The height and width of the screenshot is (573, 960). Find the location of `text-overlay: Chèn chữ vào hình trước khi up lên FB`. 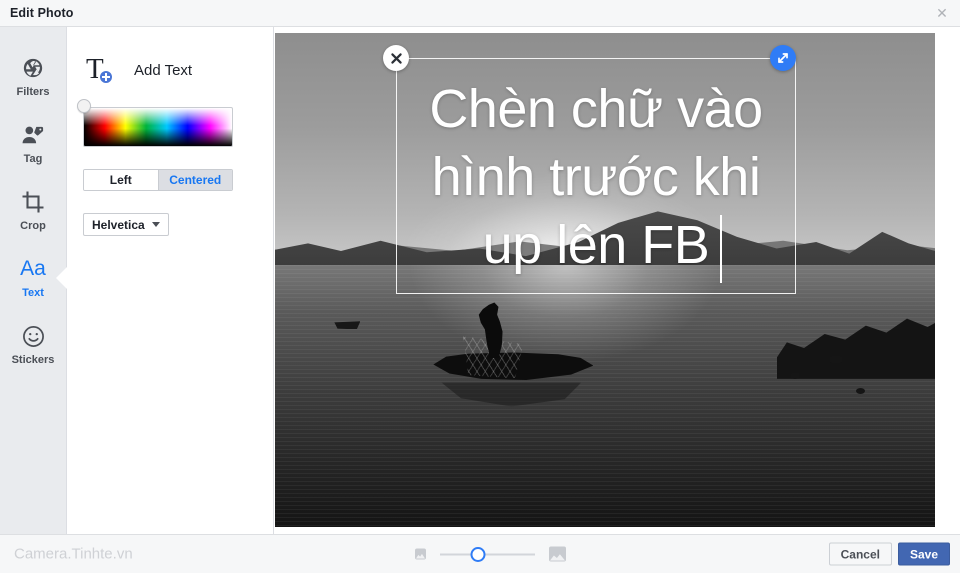

text-overlay: Chèn chữ vào hình trước khi up lên FB is located at coordinates (596, 177).